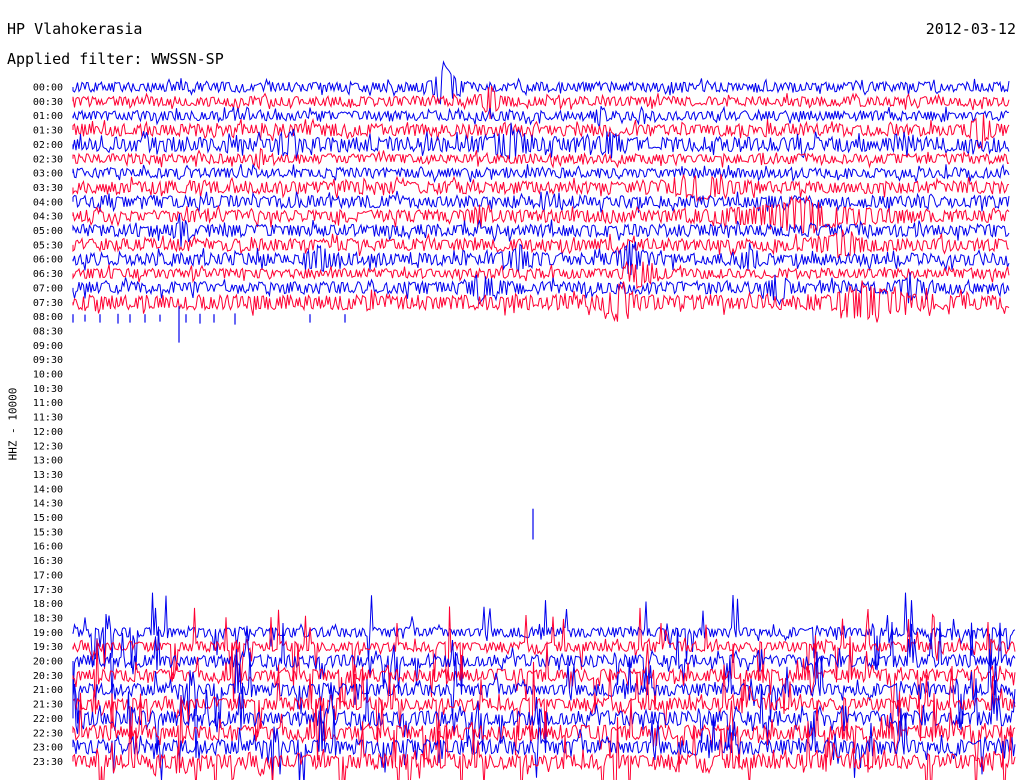 This screenshot has width=1024, height=780. Describe the element at coordinates (48, 719) in the screenshot. I see `row-time-label: 22:00` at that location.